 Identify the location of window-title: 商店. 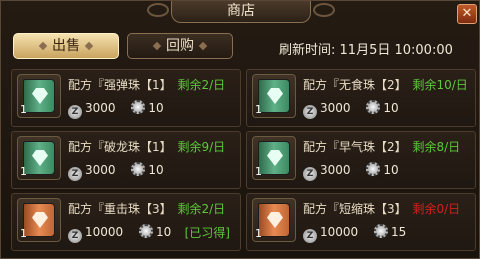
(241, 12).